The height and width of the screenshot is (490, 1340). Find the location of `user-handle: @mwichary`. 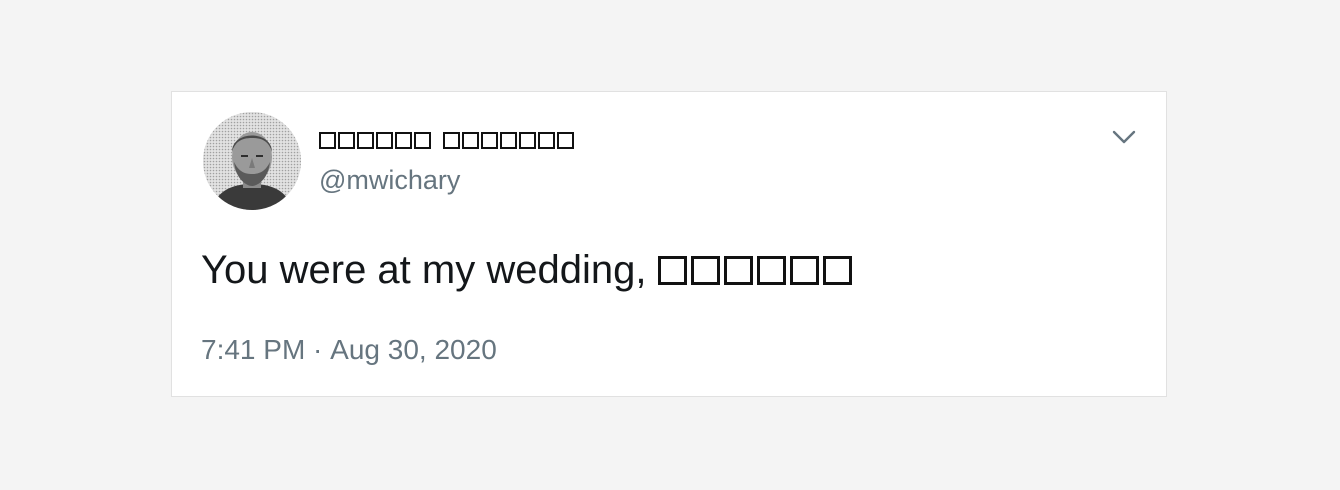

user-handle: @mwichary is located at coordinates (389, 180).